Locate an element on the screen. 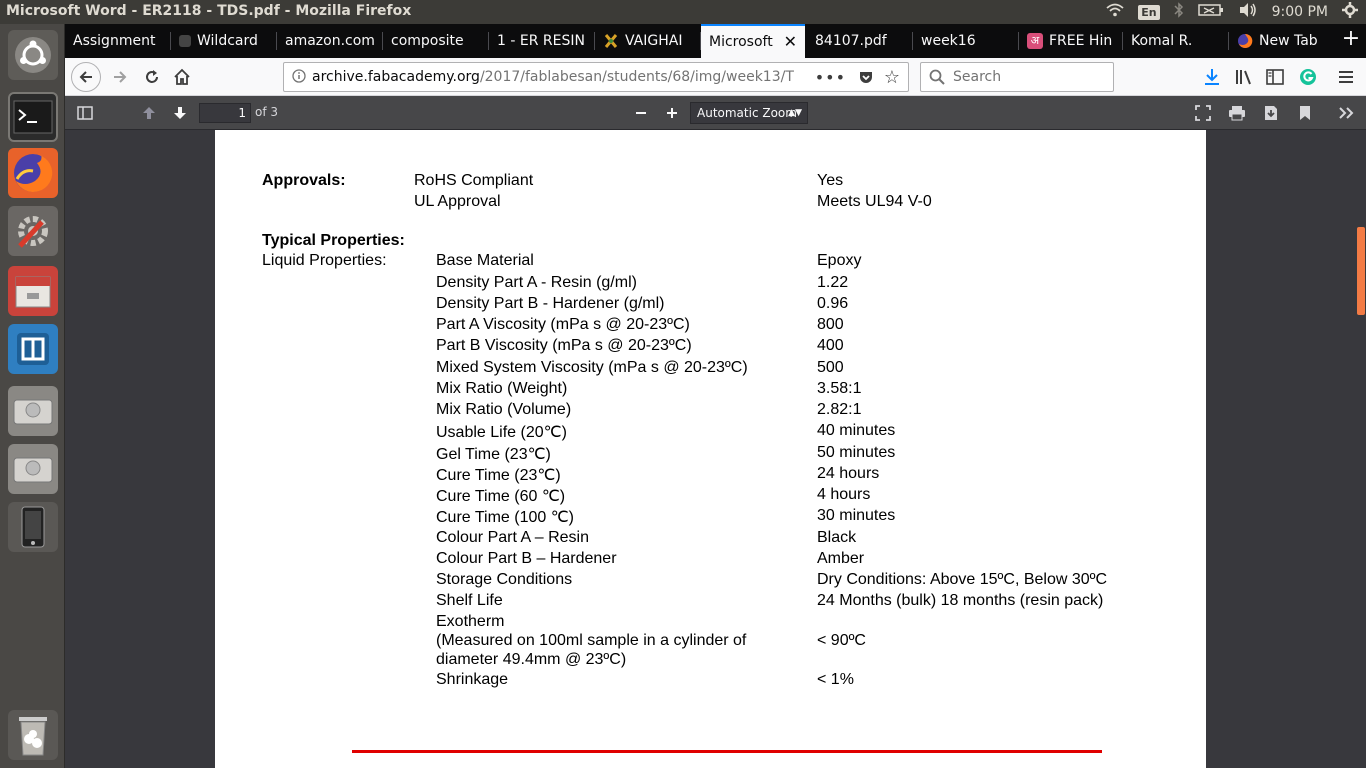 This screenshot has height=768, width=1366. zoom-select: Automatic Zoom ▲▼ is located at coordinates (749, 113).